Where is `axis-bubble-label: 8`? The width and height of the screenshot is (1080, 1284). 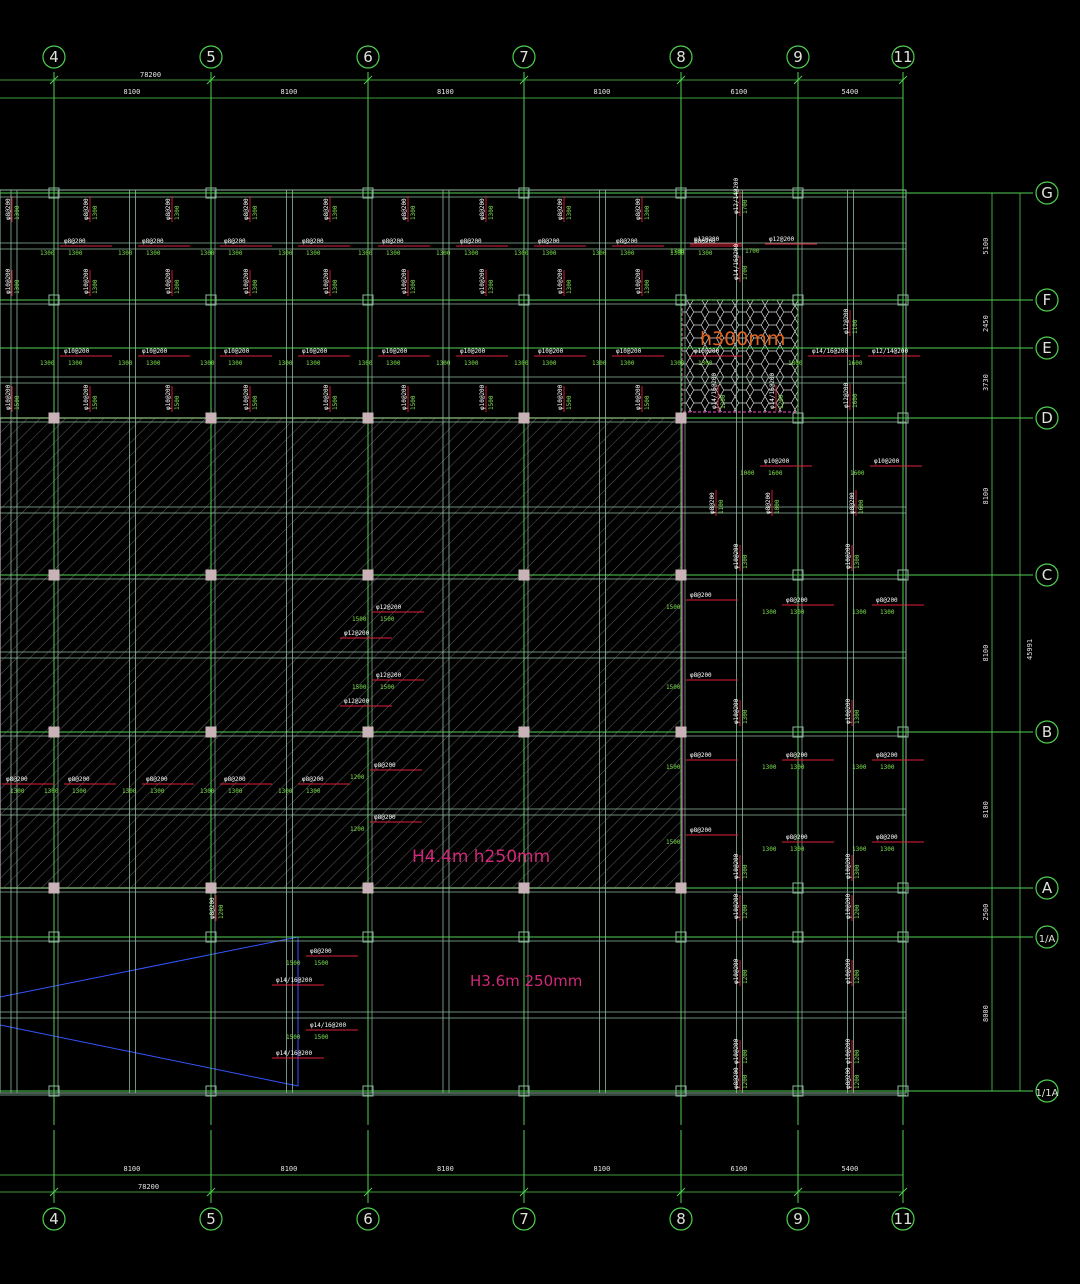
axis-bubble-label: 8 is located at coordinates (681, 1219).